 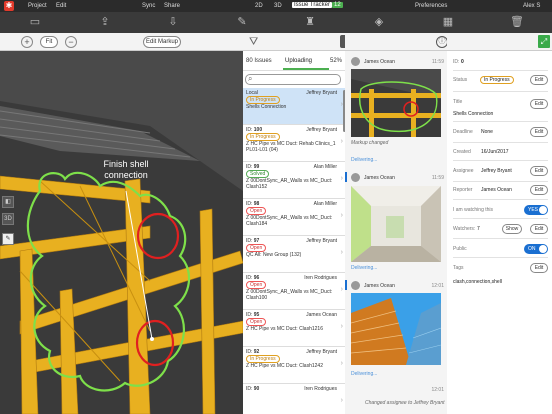 What do you see at coordinates (478, 229) in the screenshot?
I see `watchers-count: 7` at bounding box center [478, 229].